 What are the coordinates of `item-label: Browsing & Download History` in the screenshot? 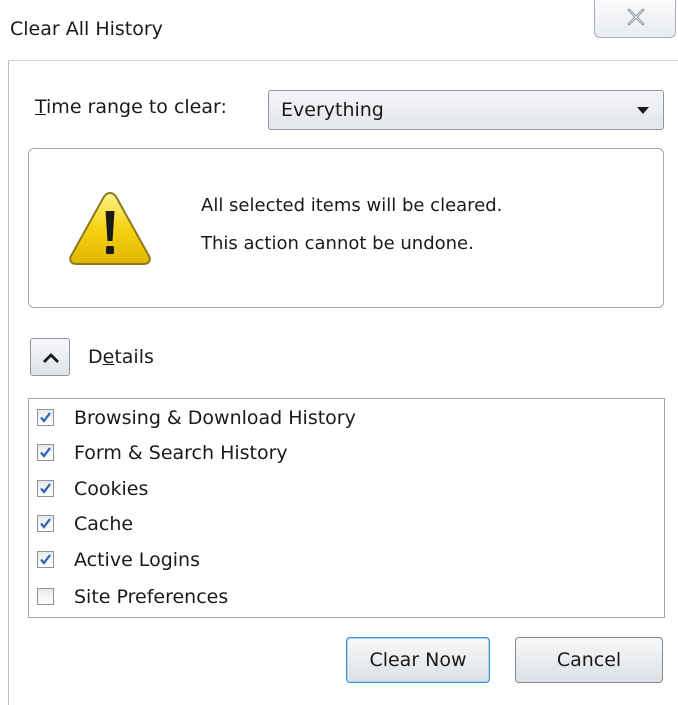 It's located at (215, 418).